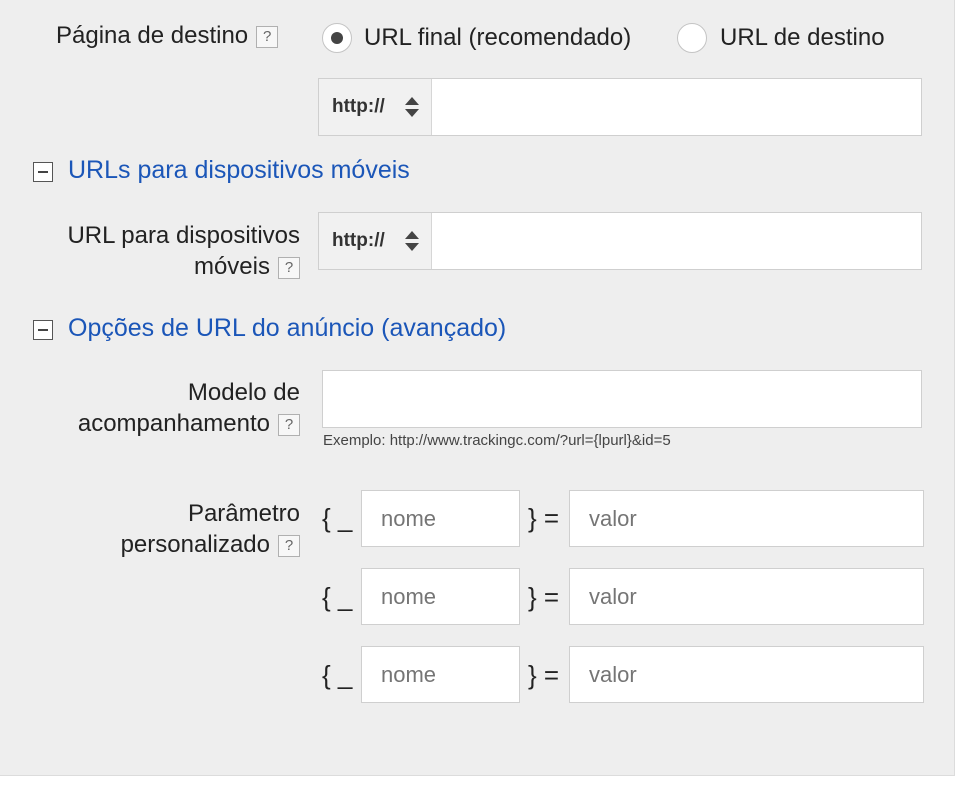  What do you see at coordinates (189, 423) in the screenshot?
I see `tracking-template-label-line2: acompanhamento?` at bounding box center [189, 423].